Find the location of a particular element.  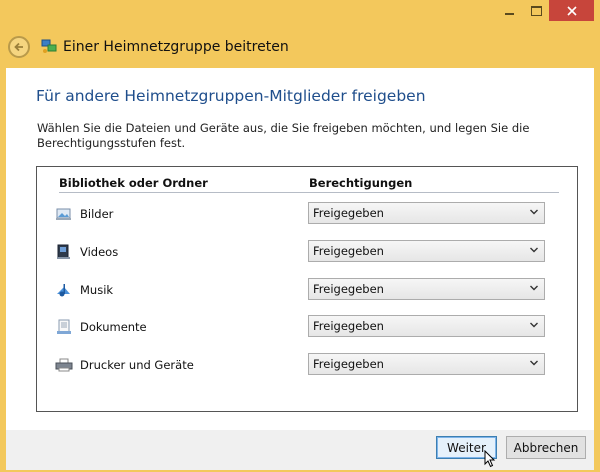

maximize-icon is located at coordinates (536, 10).